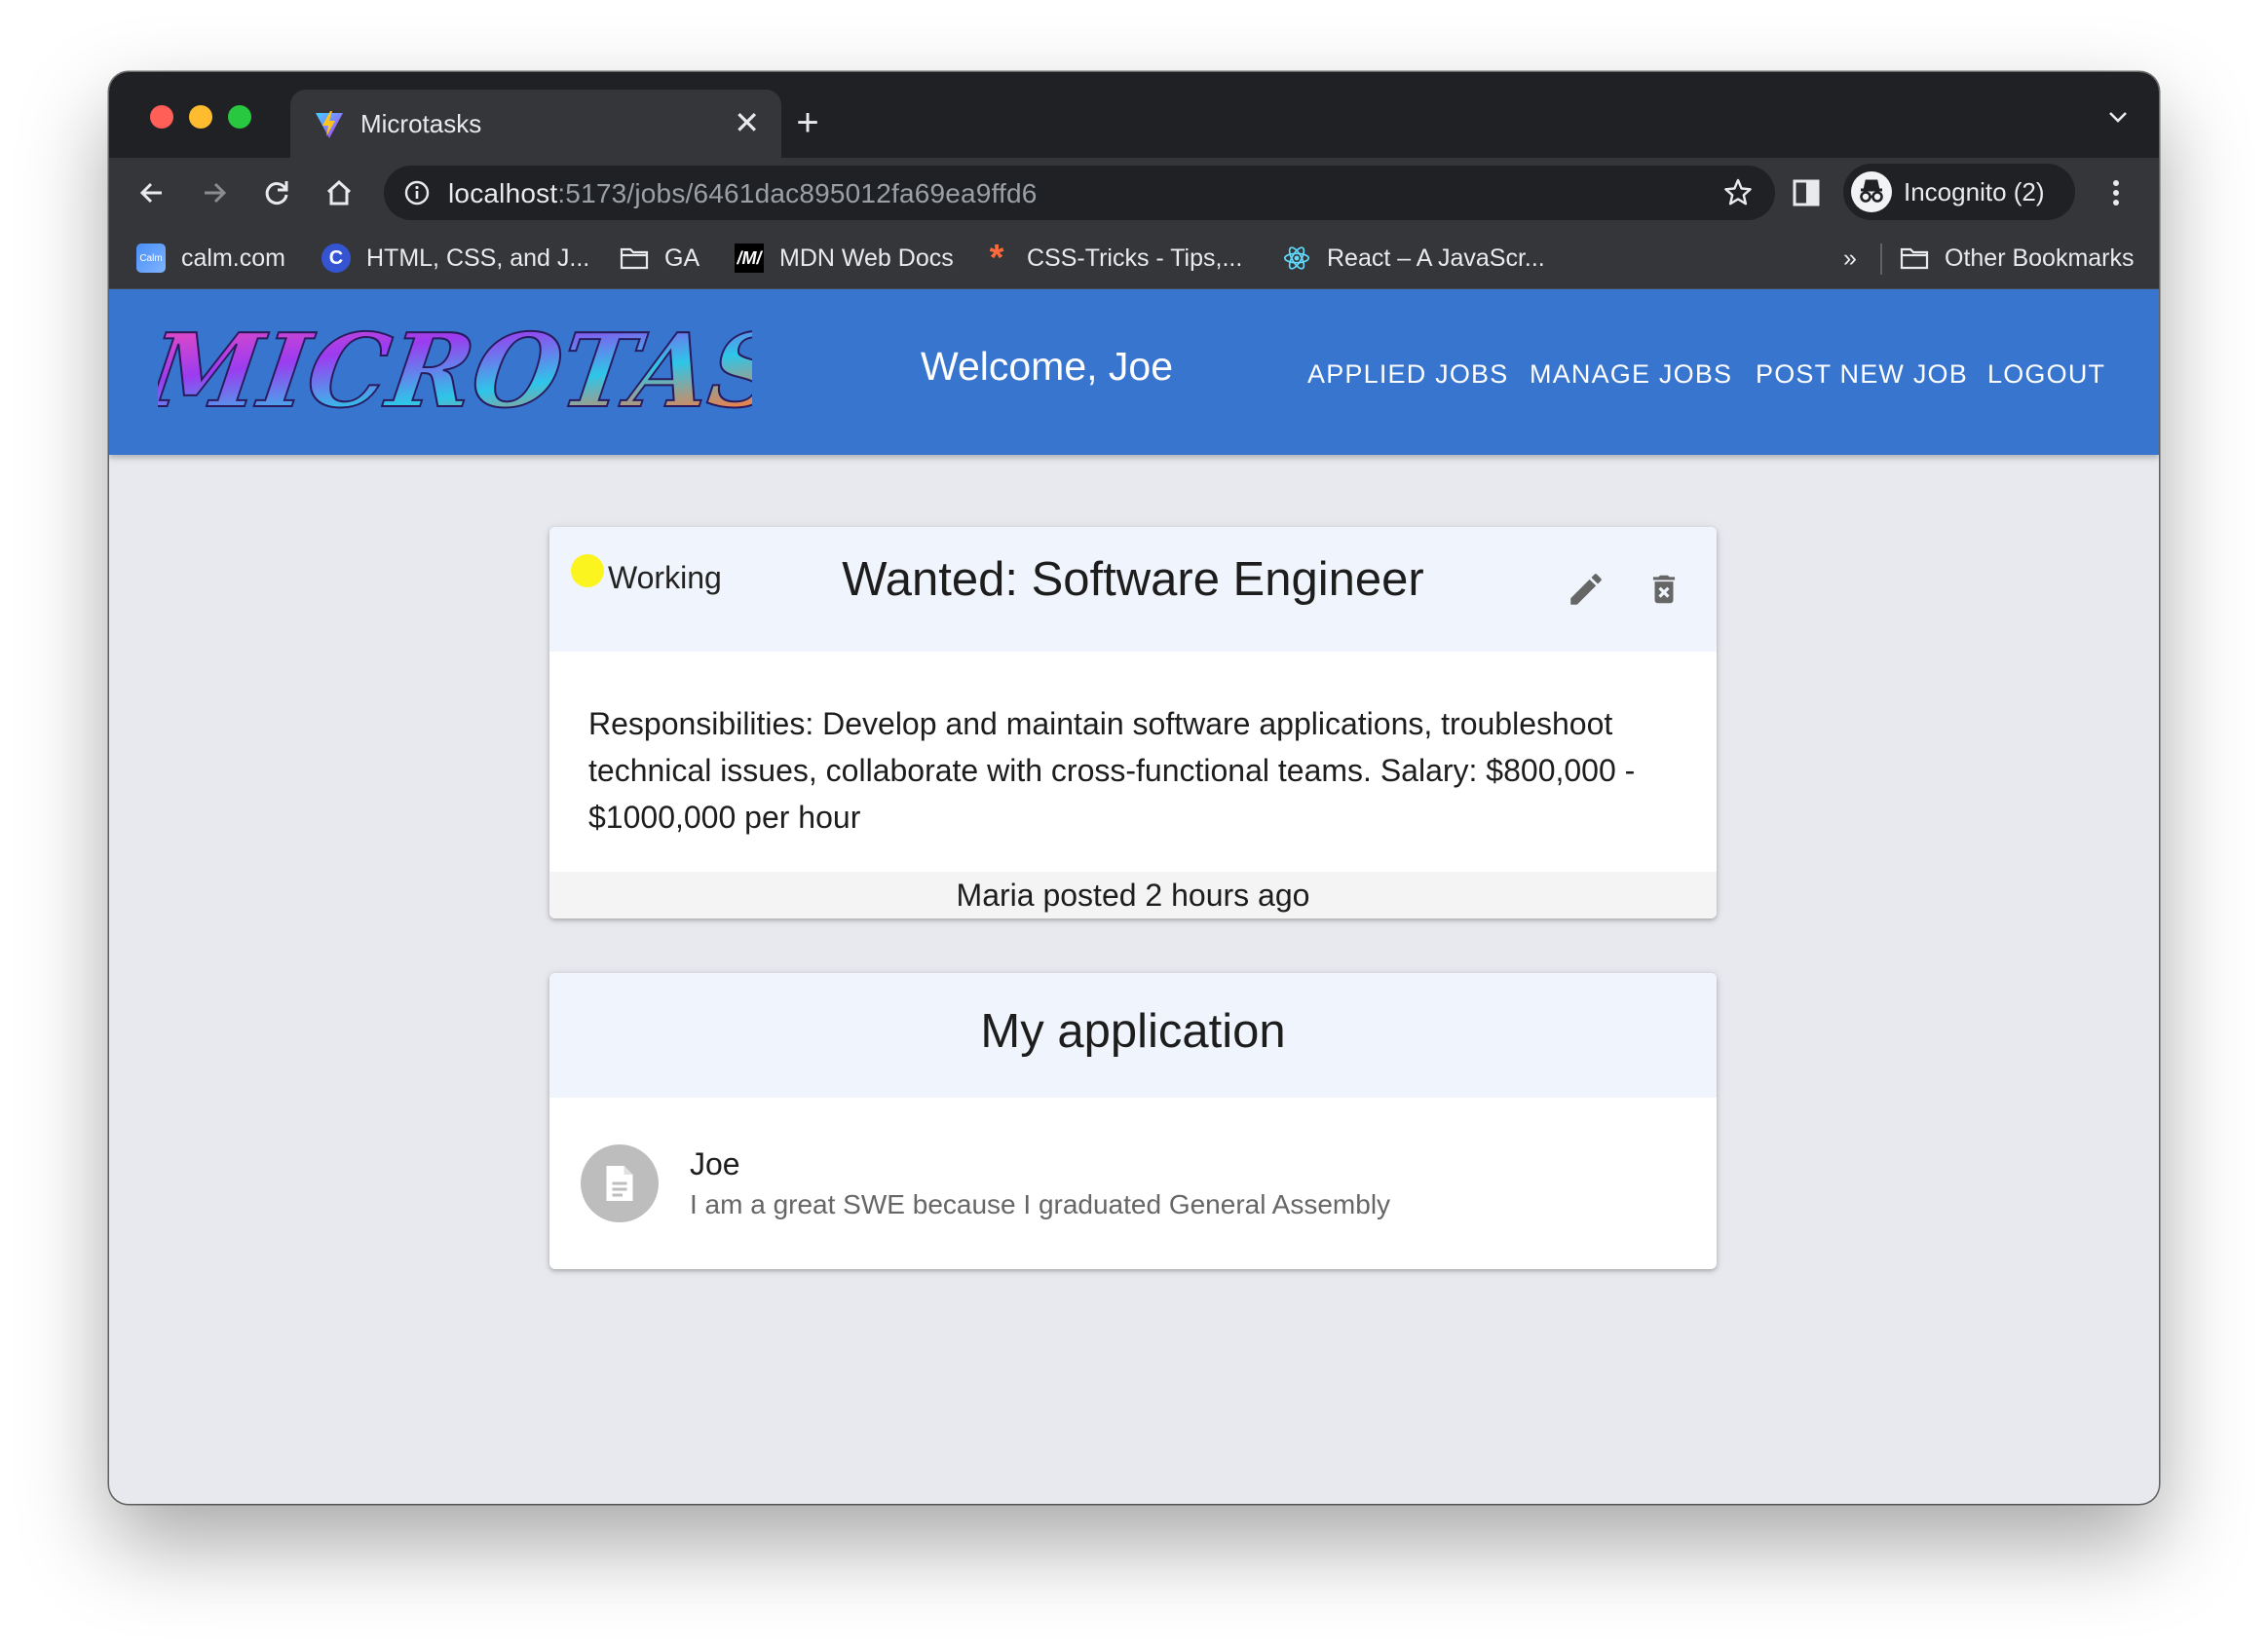 The image size is (2268, 1648). Describe the element at coordinates (867, 257) in the screenshot. I see `bookmark-label: MDN Web Docs` at that location.